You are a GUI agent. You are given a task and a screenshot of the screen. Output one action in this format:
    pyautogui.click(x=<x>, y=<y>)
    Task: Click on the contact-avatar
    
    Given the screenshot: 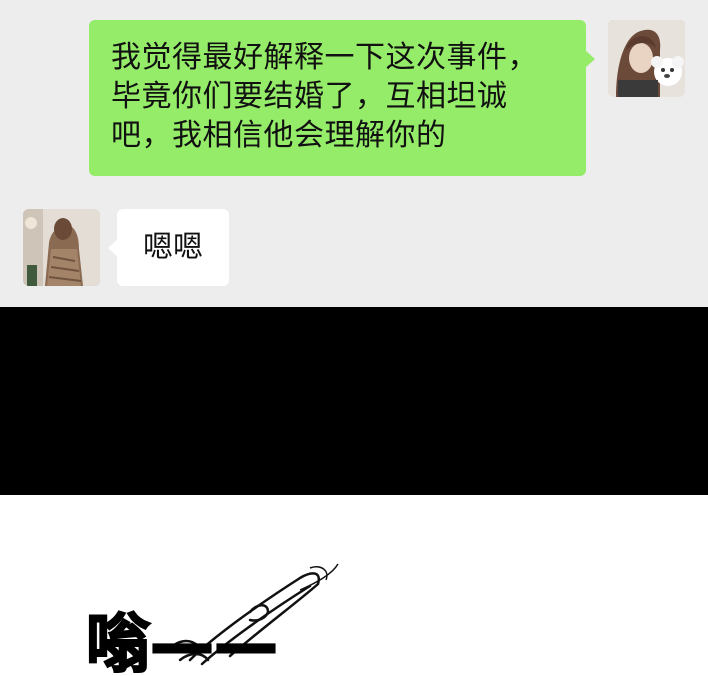 What is the action you would take?
    pyautogui.click(x=61, y=247)
    